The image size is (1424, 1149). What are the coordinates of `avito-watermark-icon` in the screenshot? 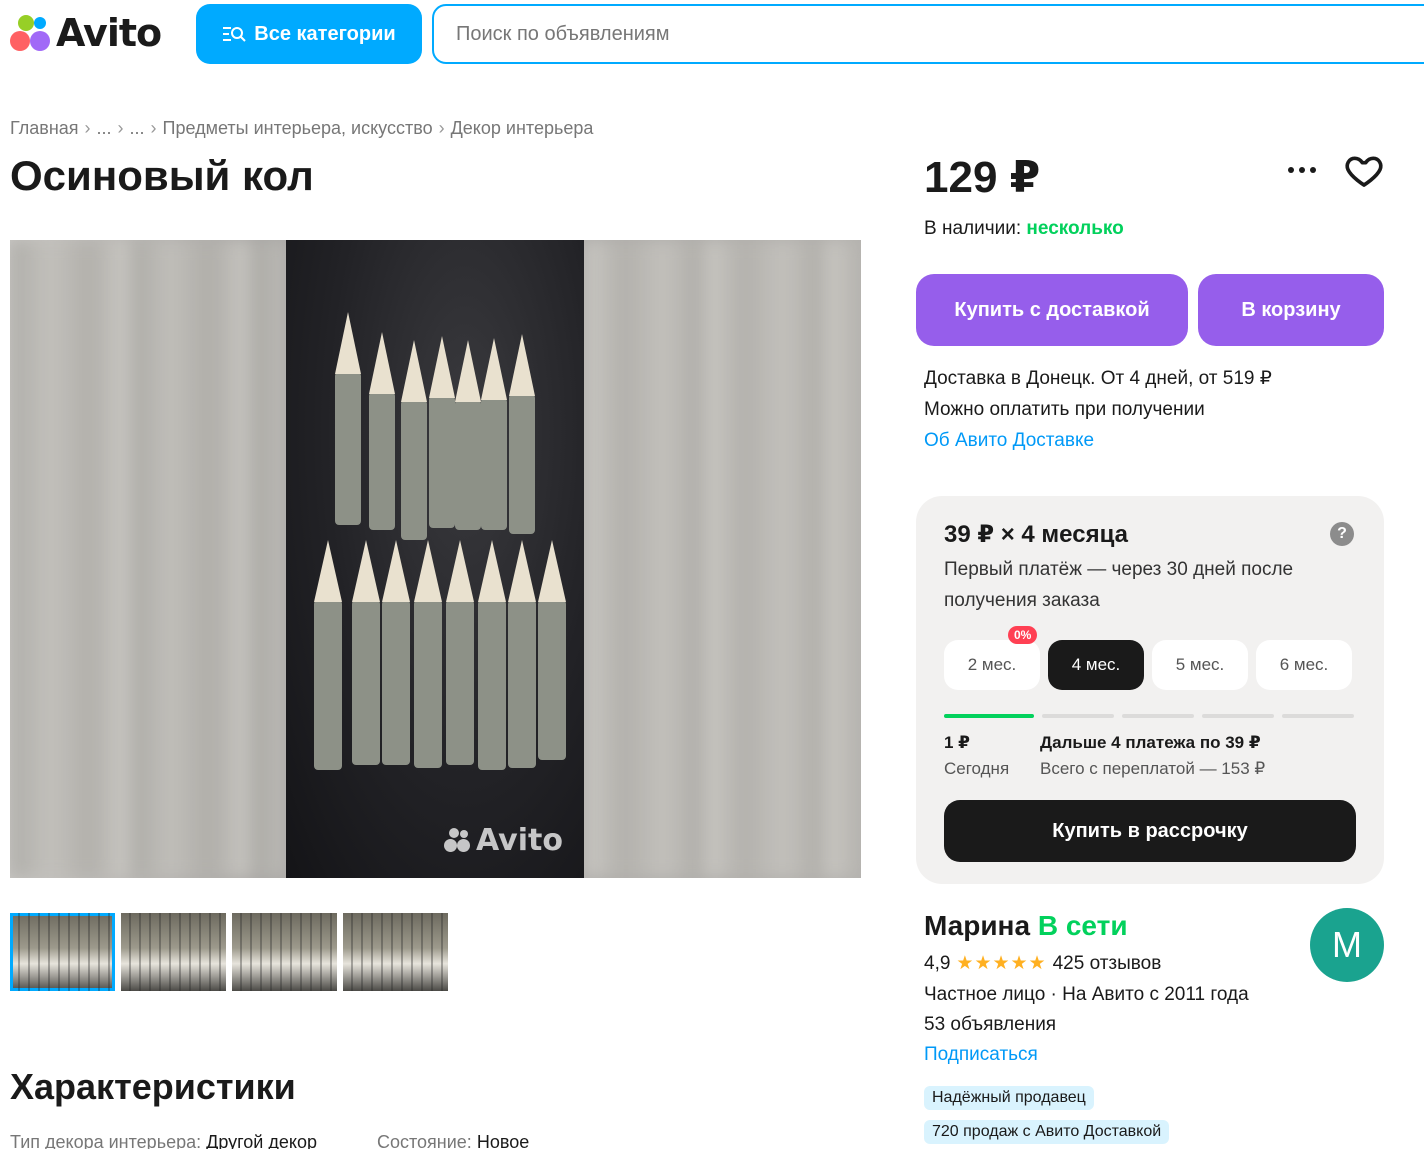 It's located at (457, 841).